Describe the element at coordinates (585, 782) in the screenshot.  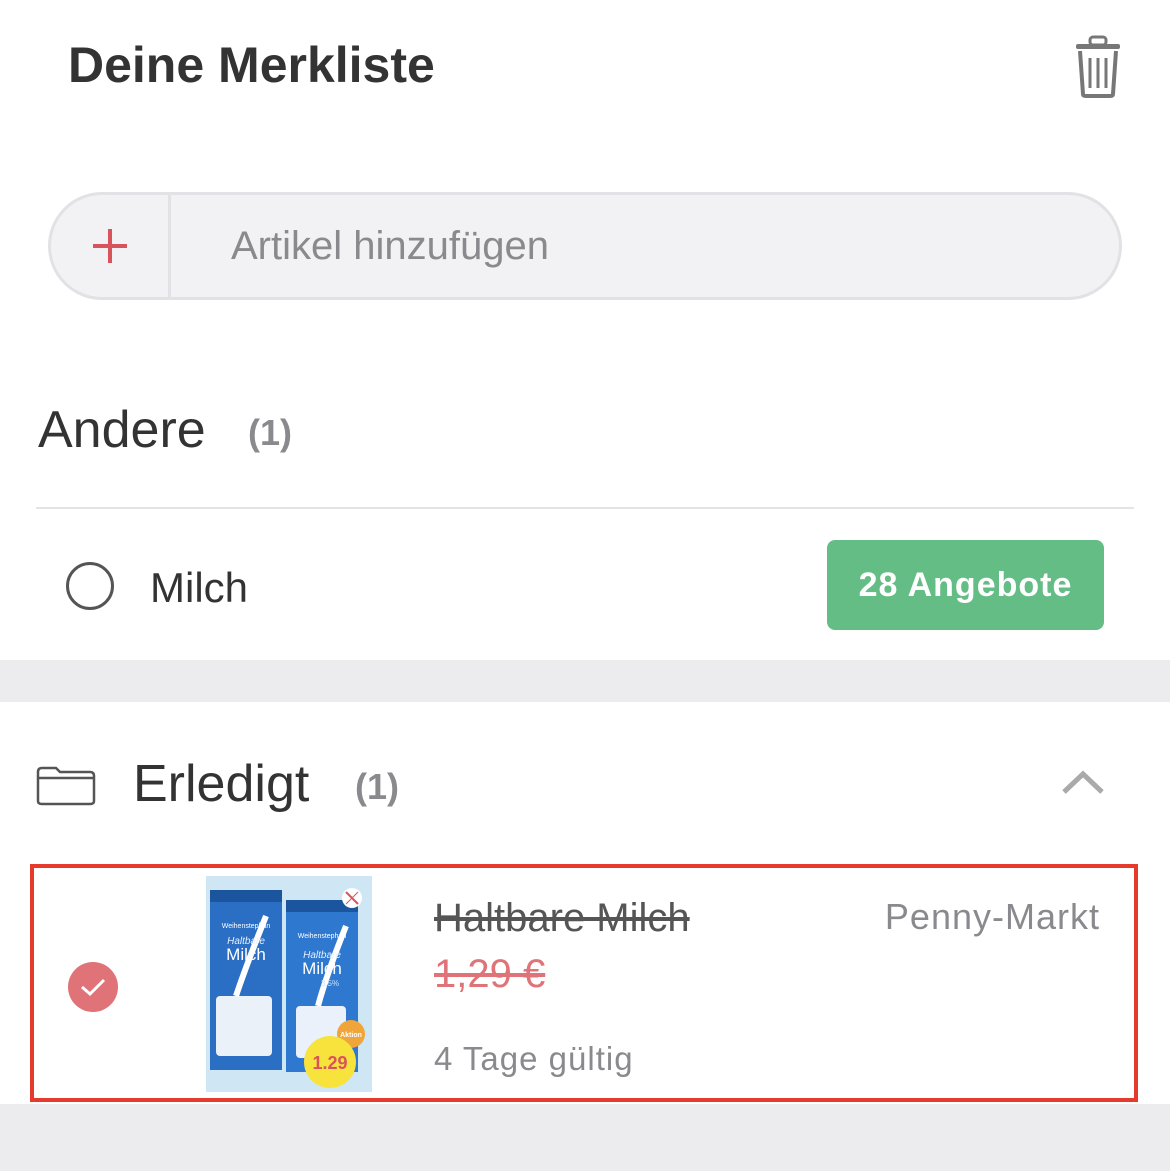
I see `done-section-header: Erledigt (1)` at that location.